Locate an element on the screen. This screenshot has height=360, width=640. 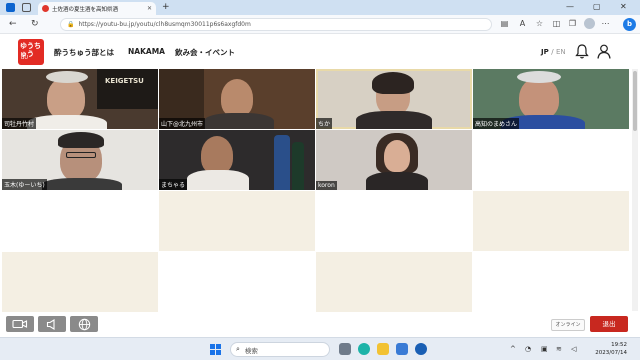
keigetsu-sign: KEIGETSU is located at coordinates (124, 81).